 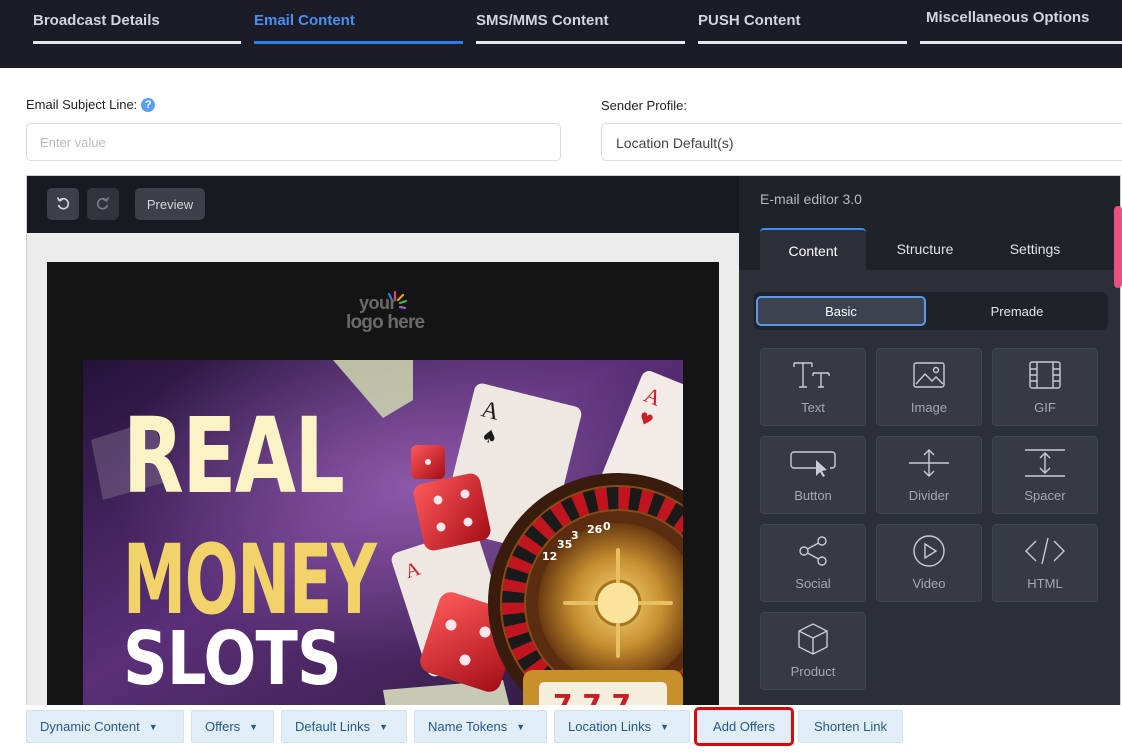 What do you see at coordinates (170, 204) in the screenshot?
I see `preview-button: Preview` at bounding box center [170, 204].